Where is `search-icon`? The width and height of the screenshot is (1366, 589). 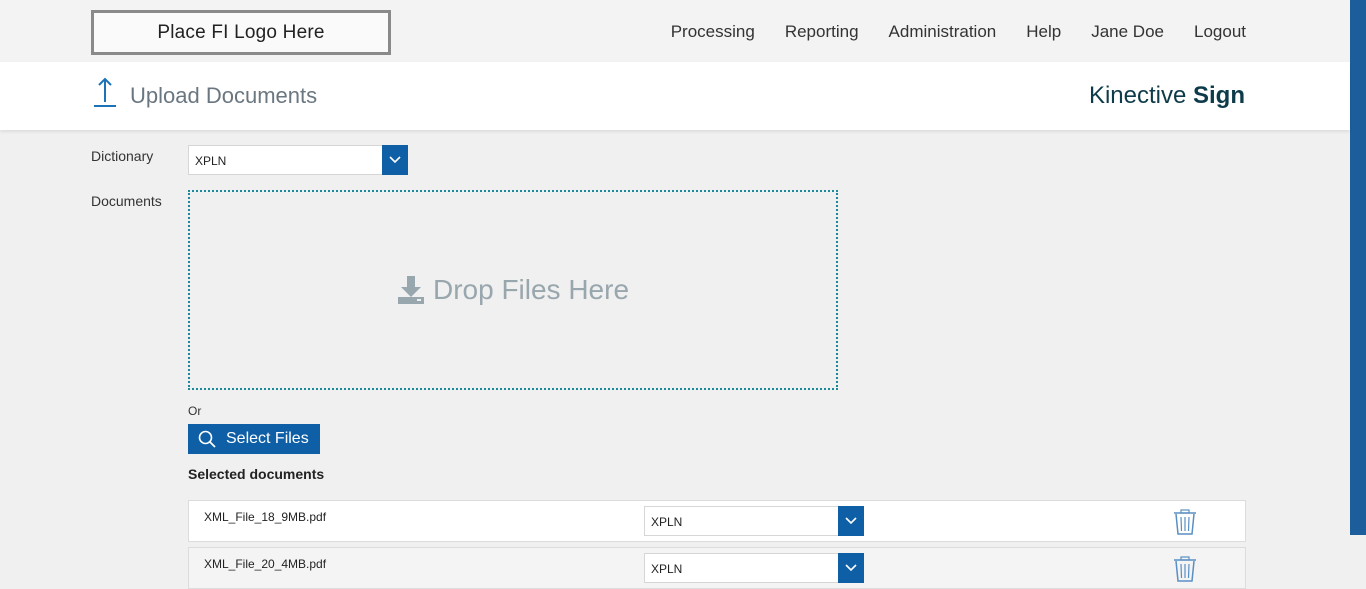
search-icon is located at coordinates (207, 439).